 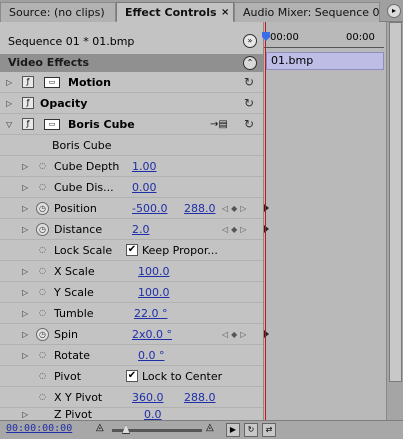 I want to click on ruler-baseline, so click(x=324, y=47).